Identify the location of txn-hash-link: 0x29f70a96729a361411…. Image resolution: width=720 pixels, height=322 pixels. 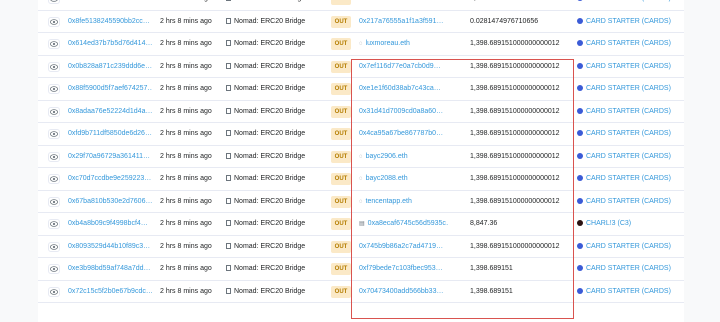
(110, 157).